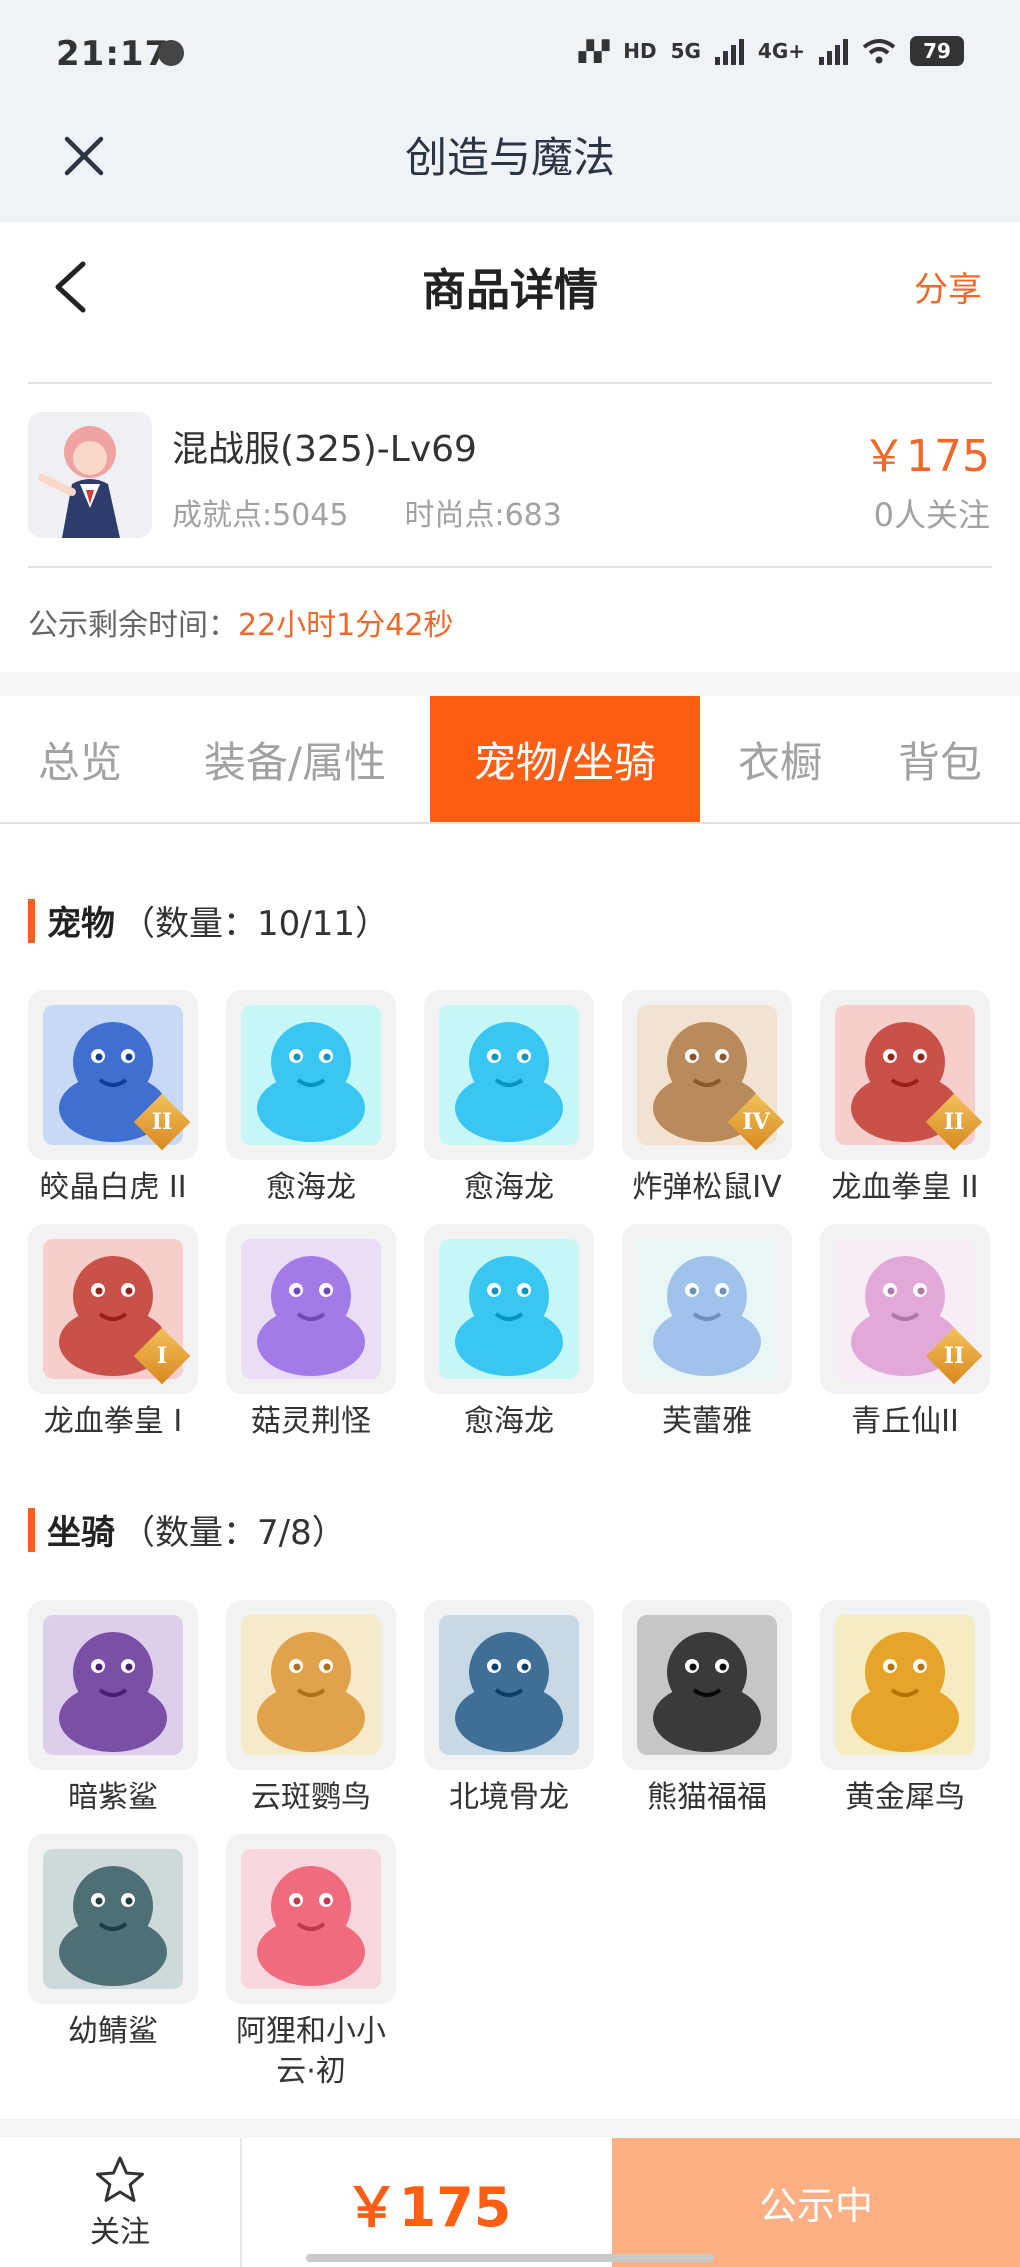  Describe the element at coordinates (780, 759) in the screenshot. I see `tab-wardrobe: 衣橱` at that location.